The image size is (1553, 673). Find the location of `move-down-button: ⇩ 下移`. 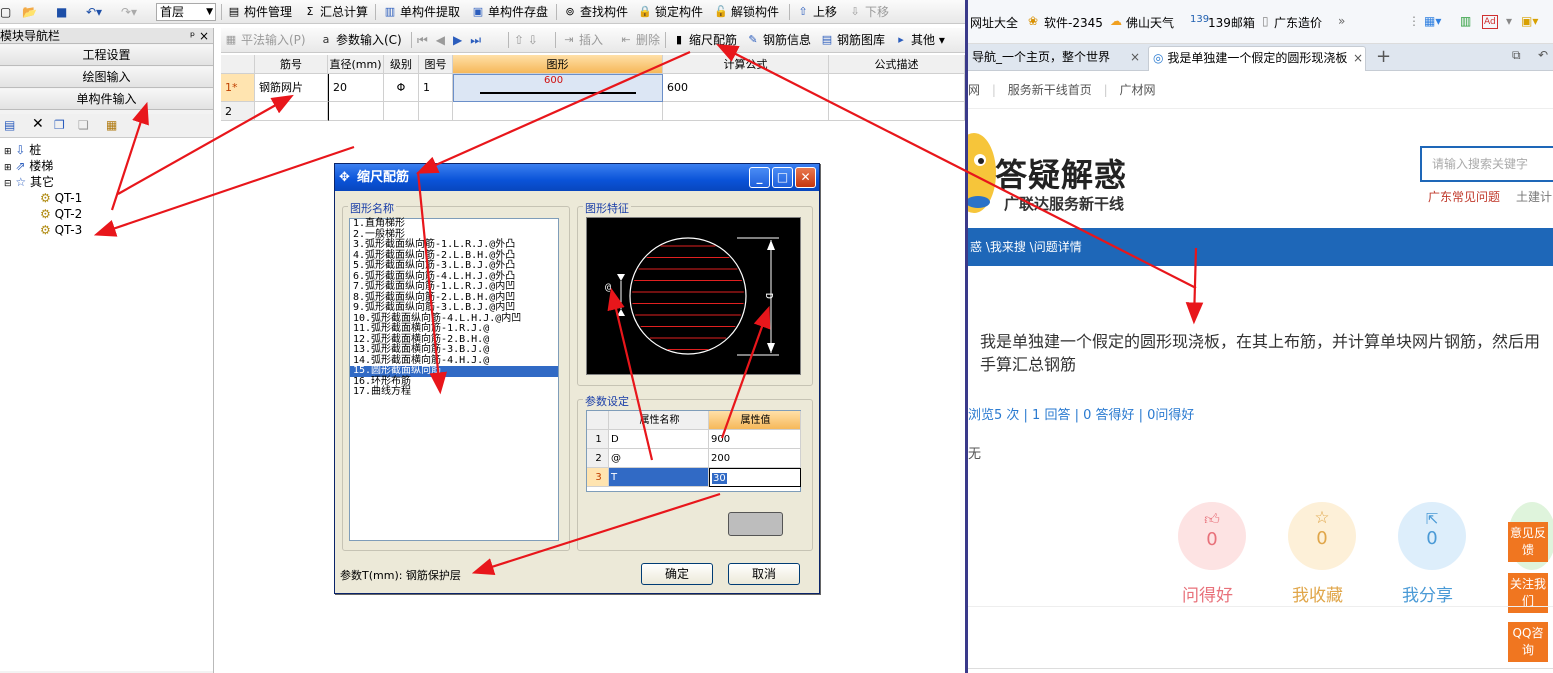

move-down-button: ⇩ 下移 is located at coordinates (868, 12).